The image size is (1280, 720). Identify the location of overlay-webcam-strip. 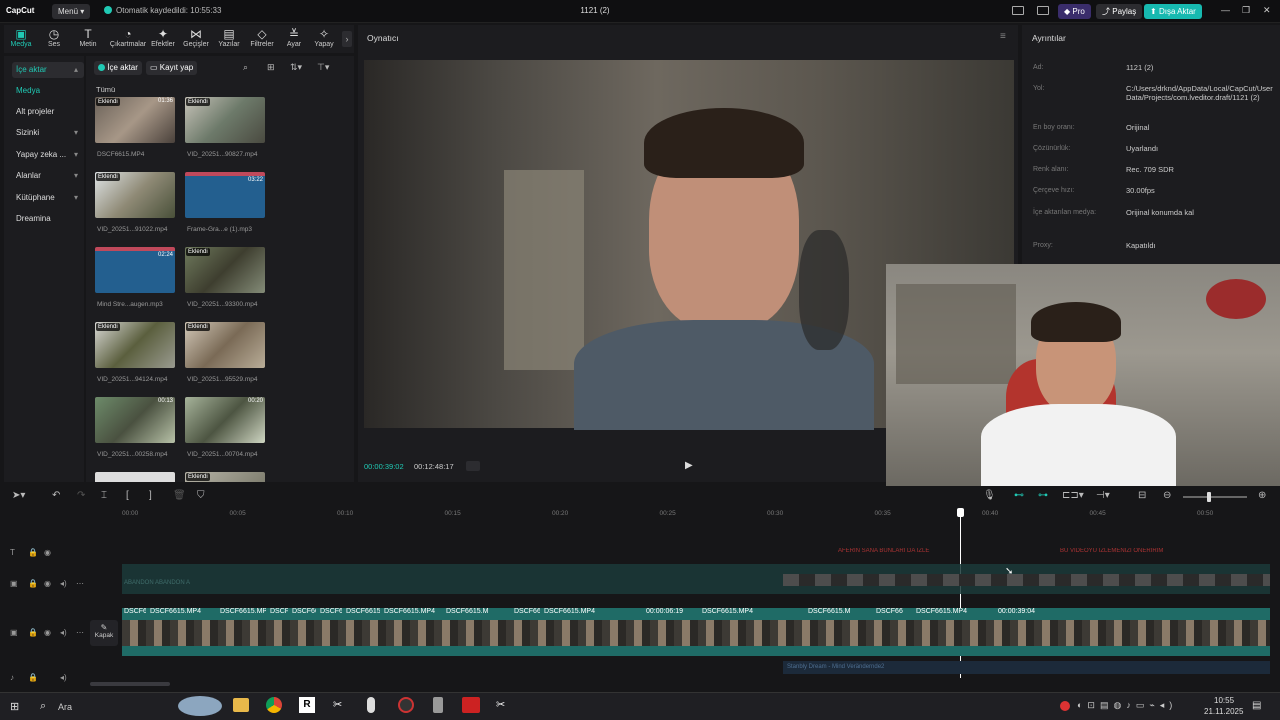
(1026, 580).